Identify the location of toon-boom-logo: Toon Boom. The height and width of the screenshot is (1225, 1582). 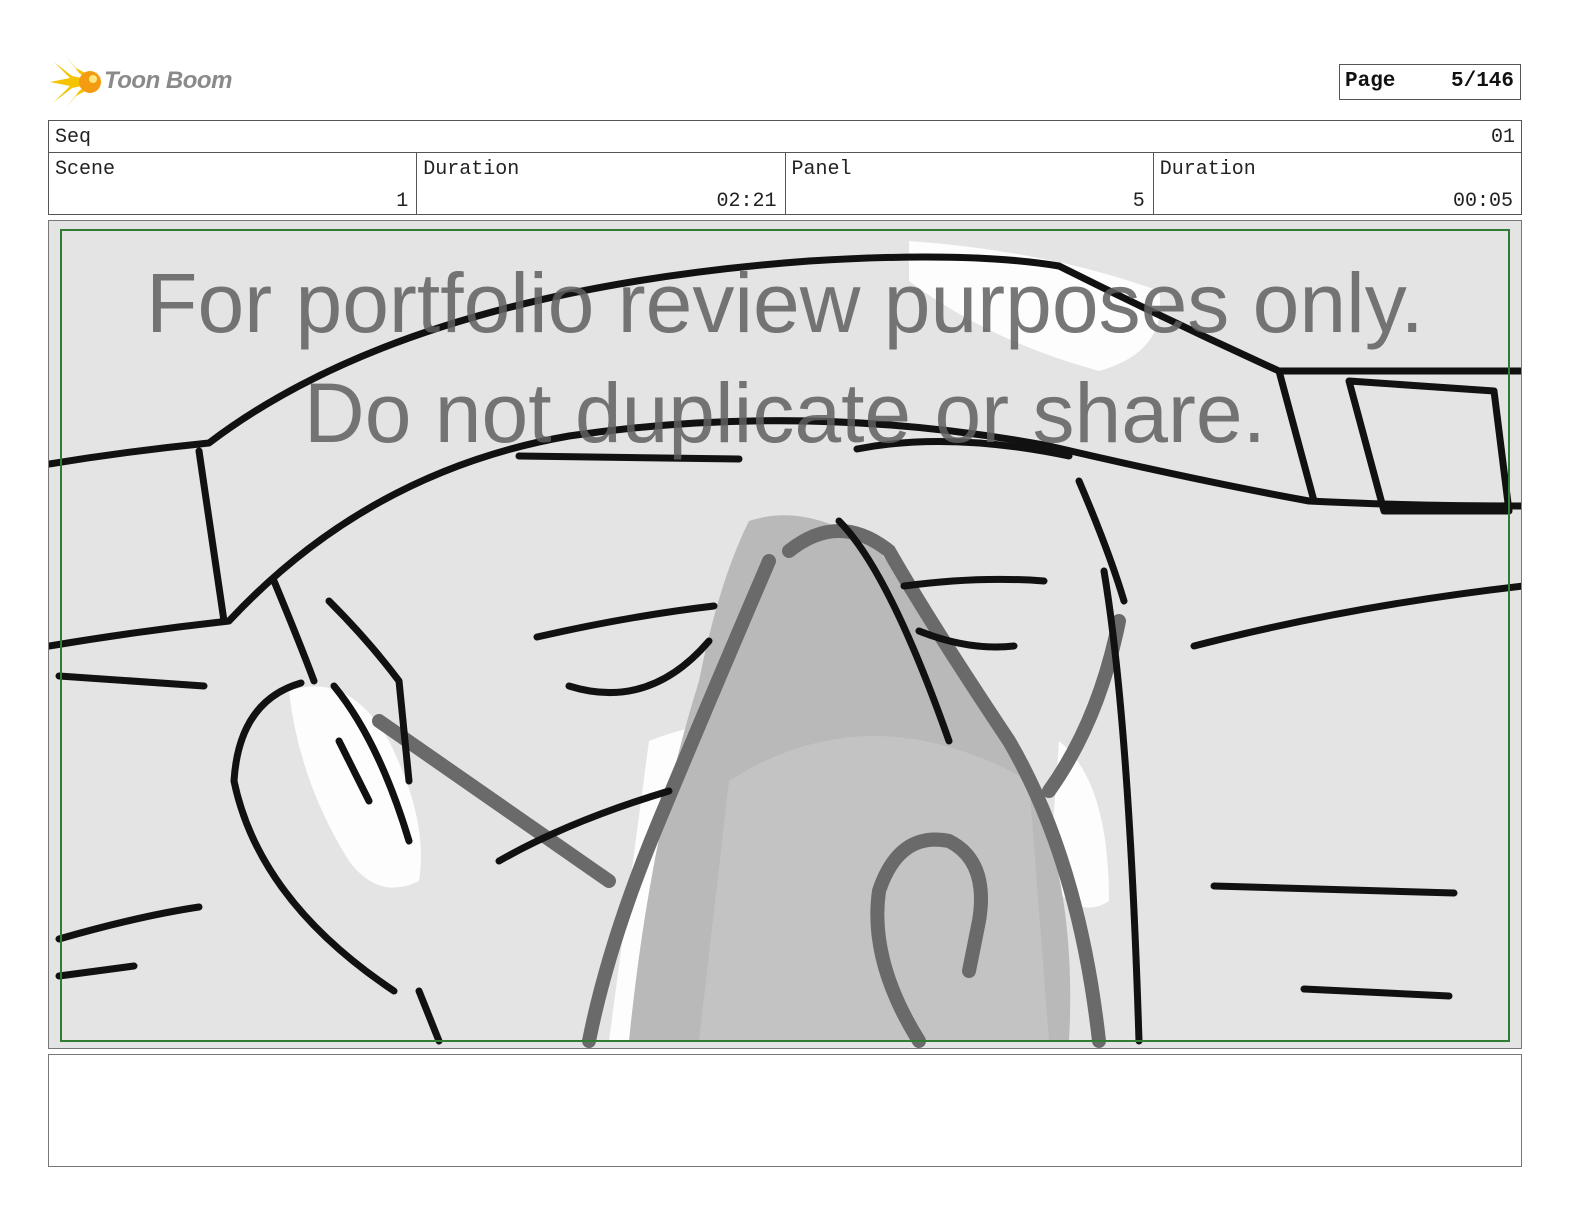
(150, 82).